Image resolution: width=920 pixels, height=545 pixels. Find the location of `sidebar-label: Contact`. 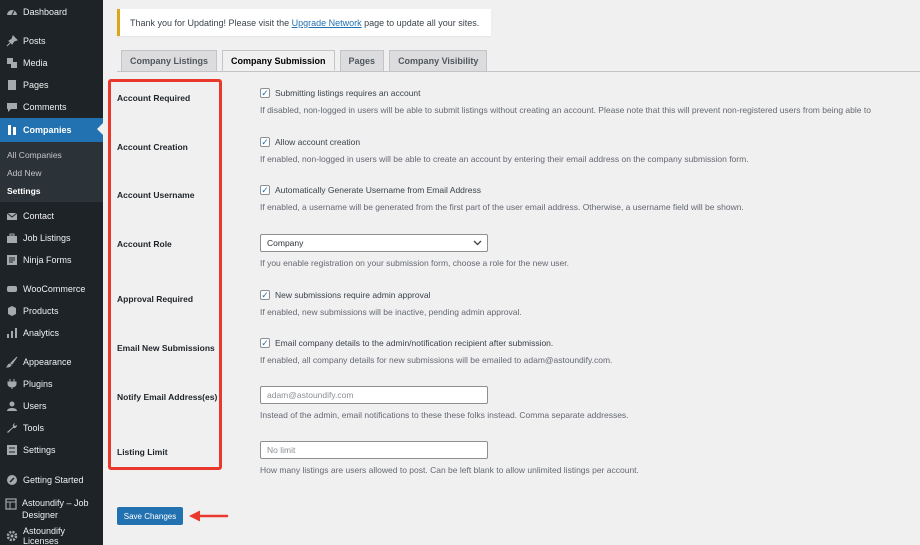

sidebar-label: Contact is located at coordinates (39, 216).